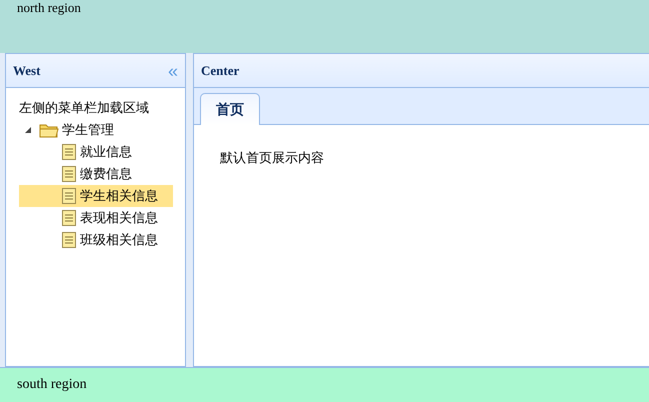 The width and height of the screenshot is (649, 402). Describe the element at coordinates (49, 130) in the screenshot. I see `folder-icon` at that location.